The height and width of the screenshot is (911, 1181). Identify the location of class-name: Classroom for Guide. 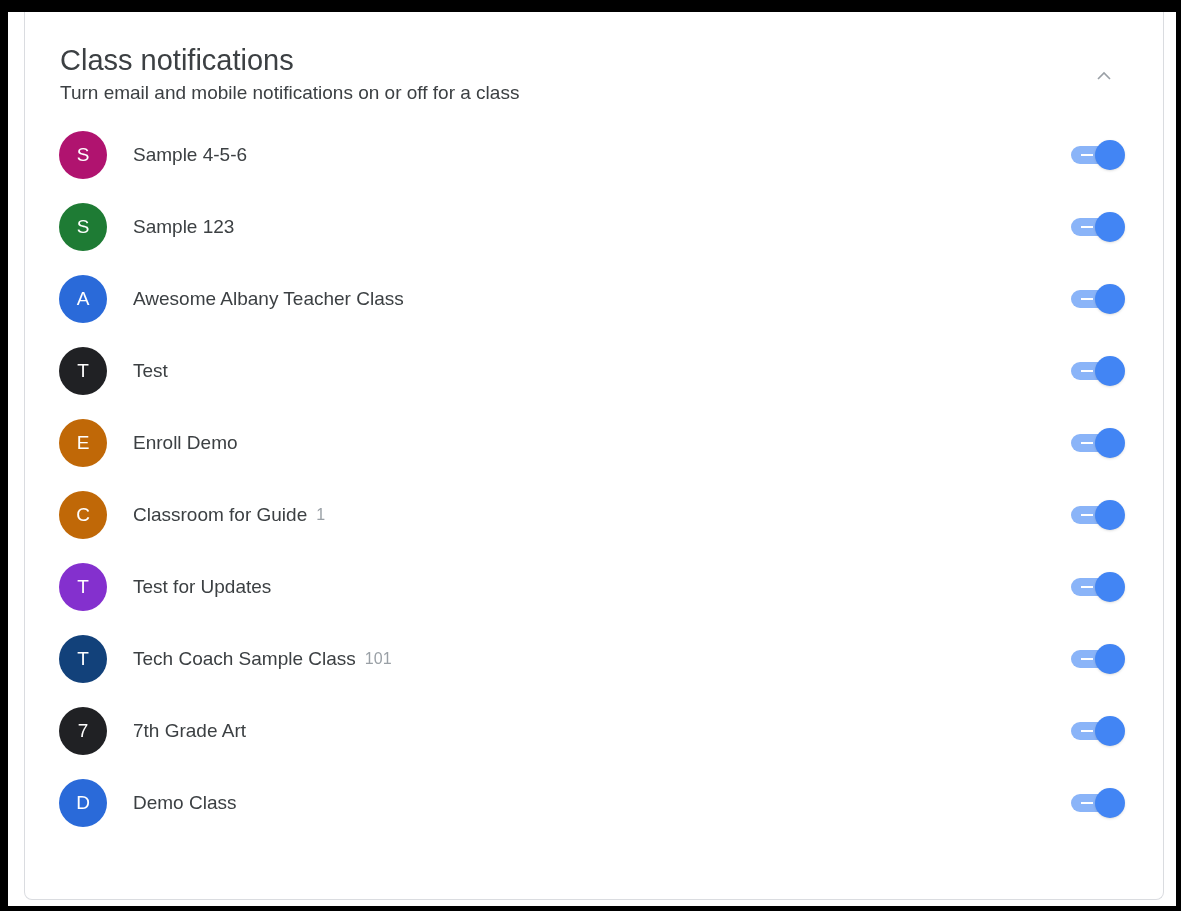
(220, 514).